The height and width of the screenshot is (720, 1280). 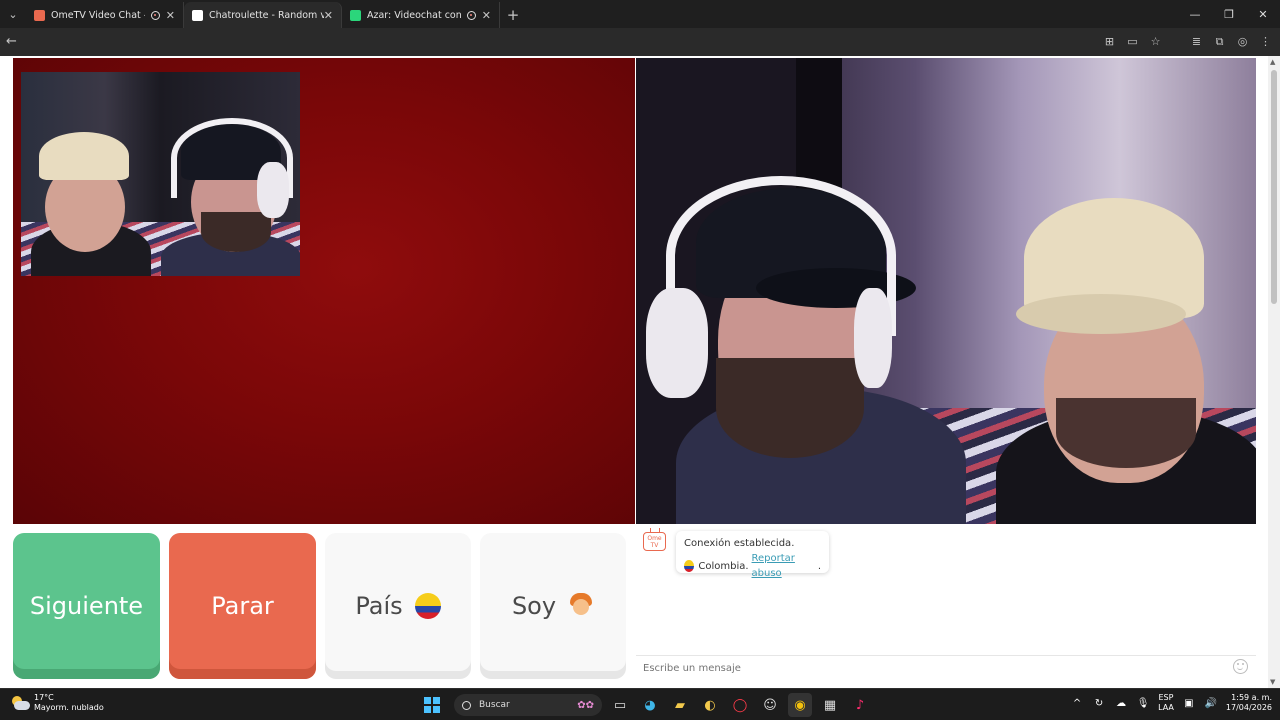 I want to click on partly-cloudy-icon, so click(x=20, y=703).